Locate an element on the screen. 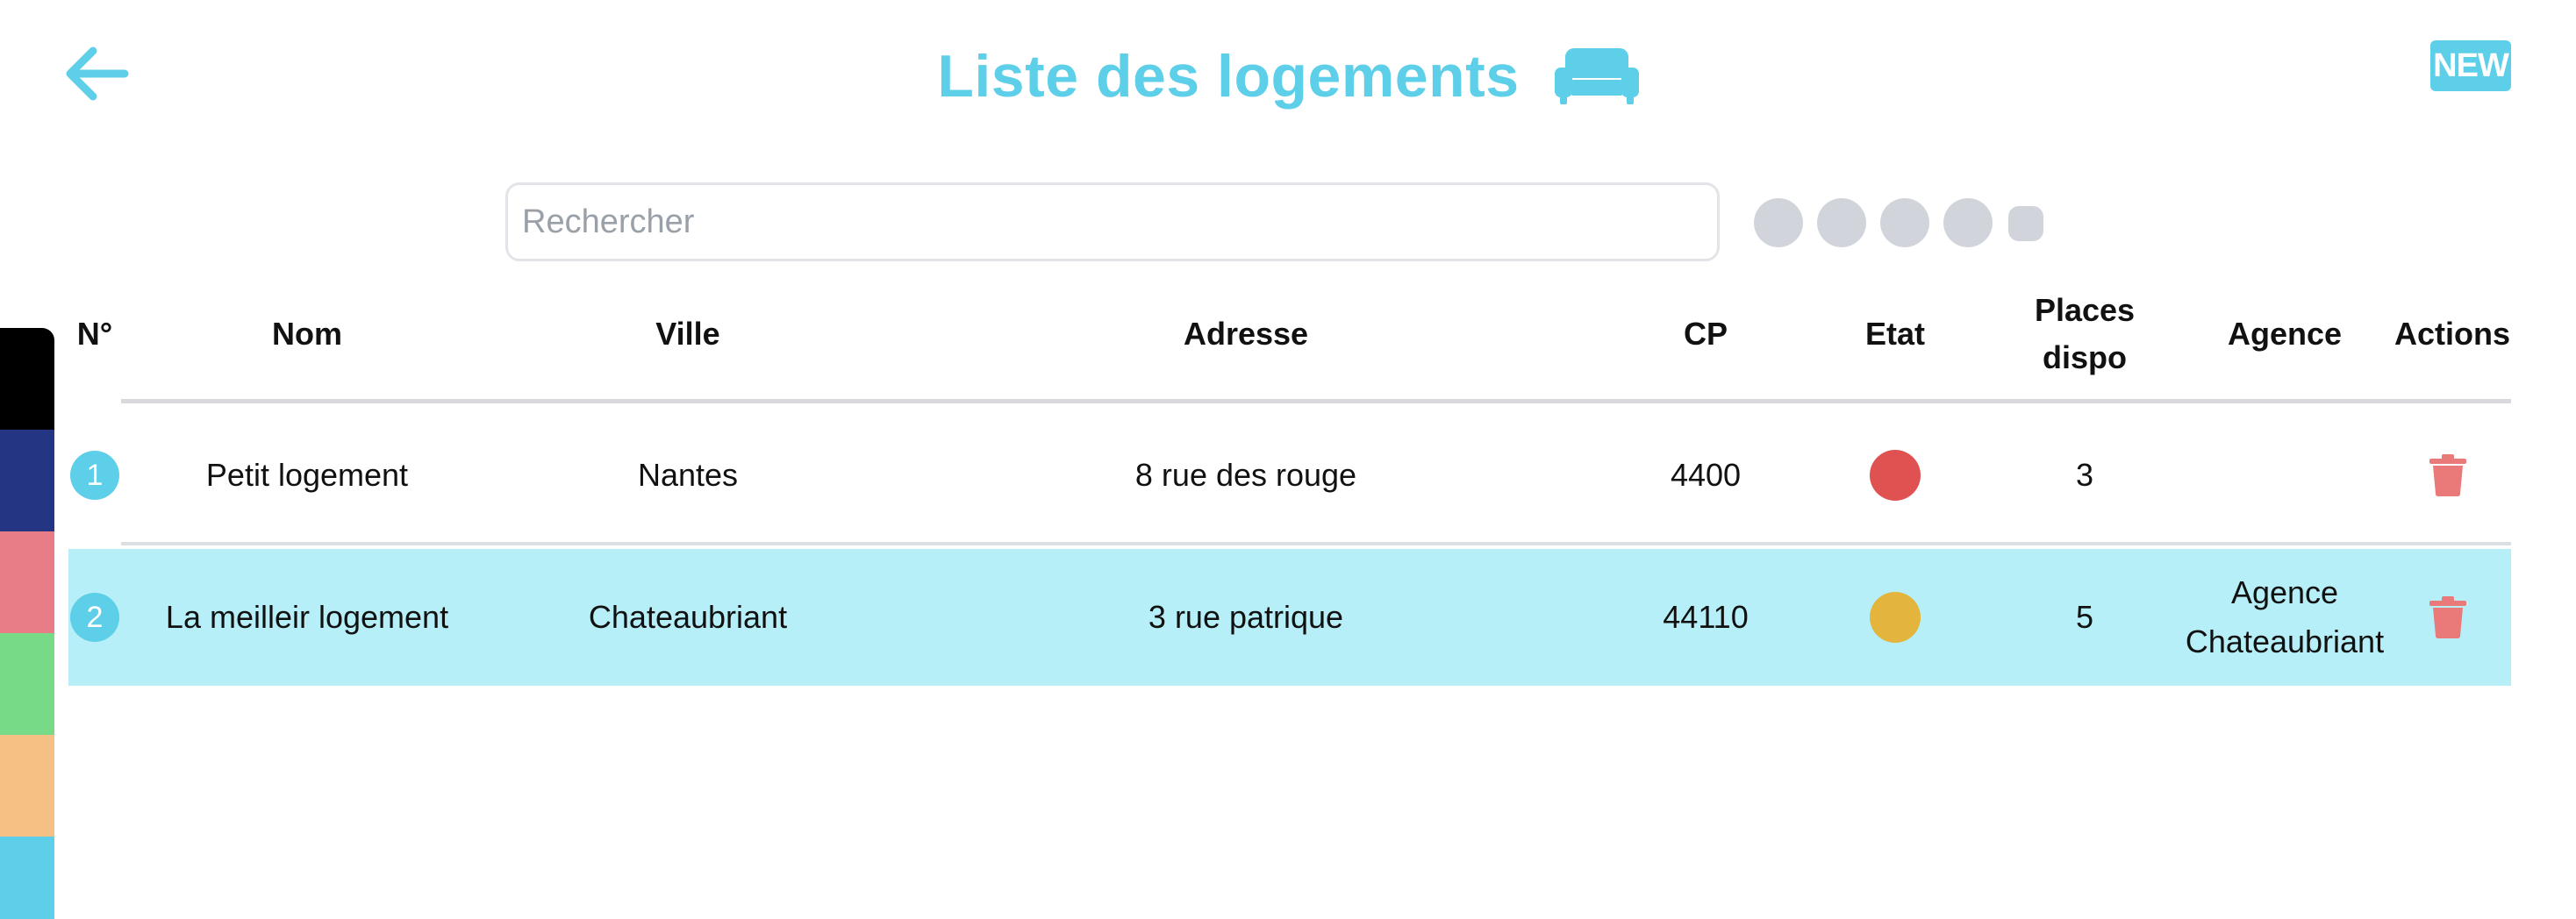 This screenshot has height=919, width=2576. state-indicator-yellow is located at coordinates (1895, 617).